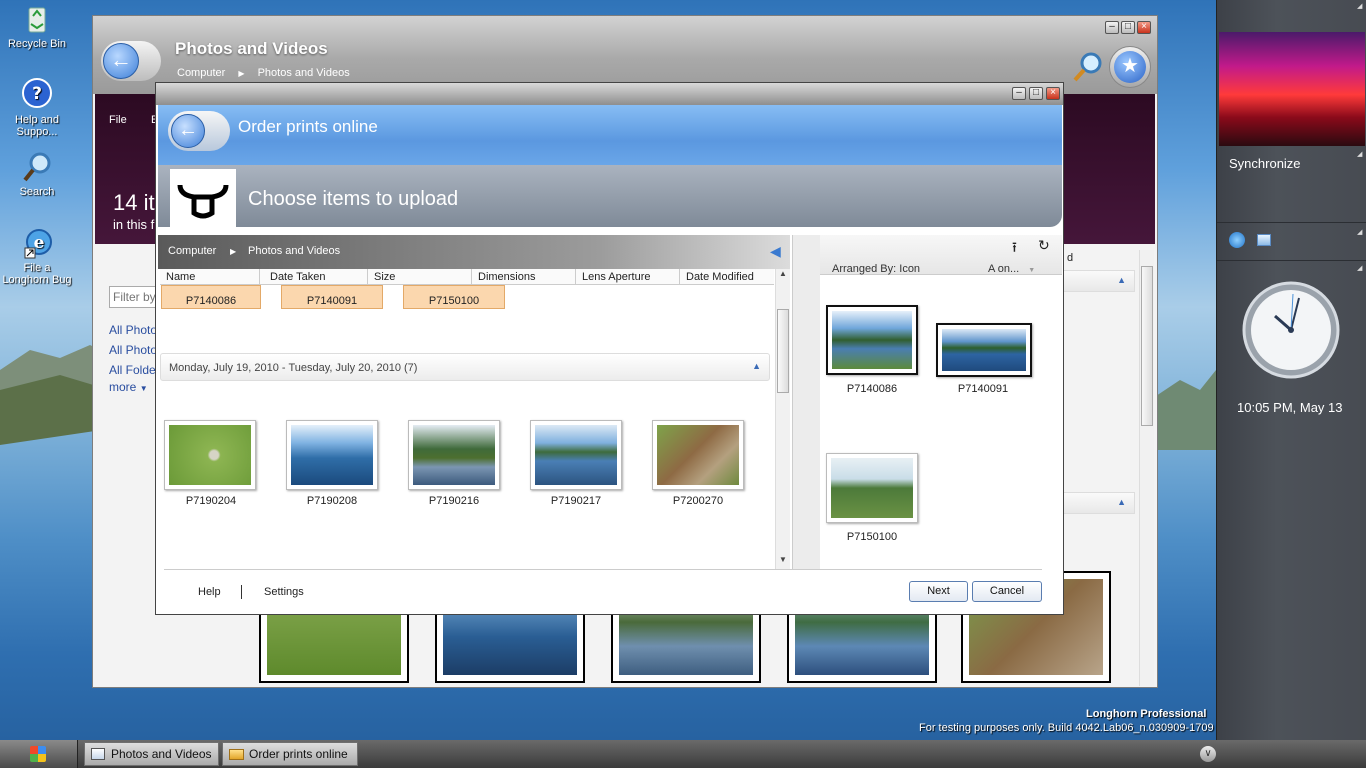 The width and height of the screenshot is (1366, 768). What do you see at coordinates (211, 301) in the screenshot?
I see `selected-item-label: P7140086` at bounding box center [211, 301].